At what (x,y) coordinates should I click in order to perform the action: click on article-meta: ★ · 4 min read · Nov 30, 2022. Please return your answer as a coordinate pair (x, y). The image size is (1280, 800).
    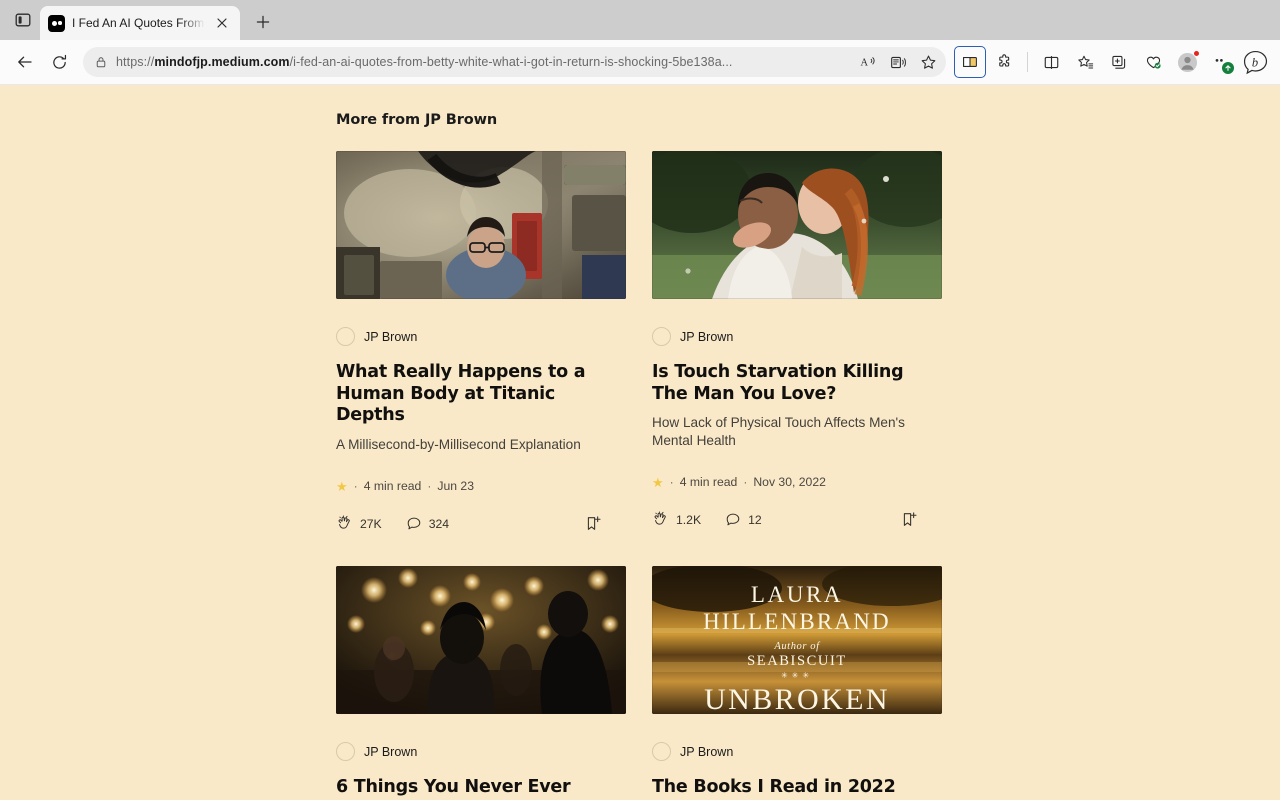
    Looking at the image, I should click on (797, 482).